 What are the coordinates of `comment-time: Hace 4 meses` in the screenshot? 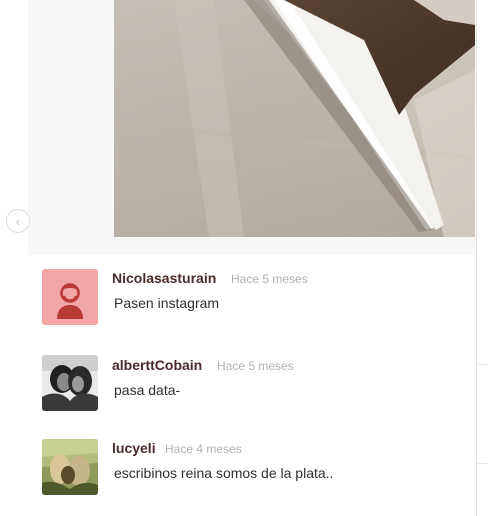 It's located at (203, 449).